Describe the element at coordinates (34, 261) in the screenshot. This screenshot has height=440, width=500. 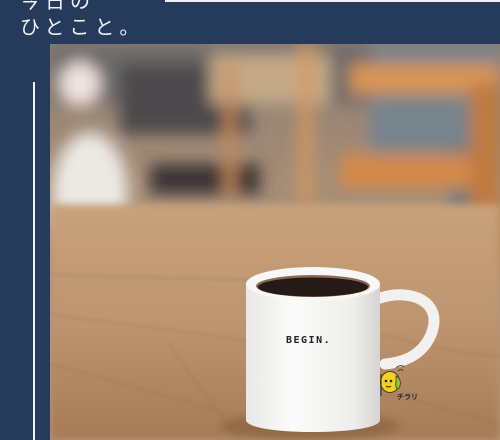
I see `side-divider` at that location.